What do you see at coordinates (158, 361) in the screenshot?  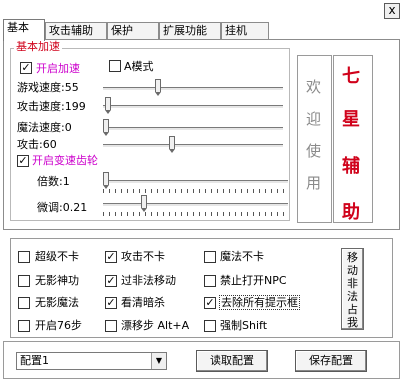 I see `chevron-down-icon: ▼` at bounding box center [158, 361].